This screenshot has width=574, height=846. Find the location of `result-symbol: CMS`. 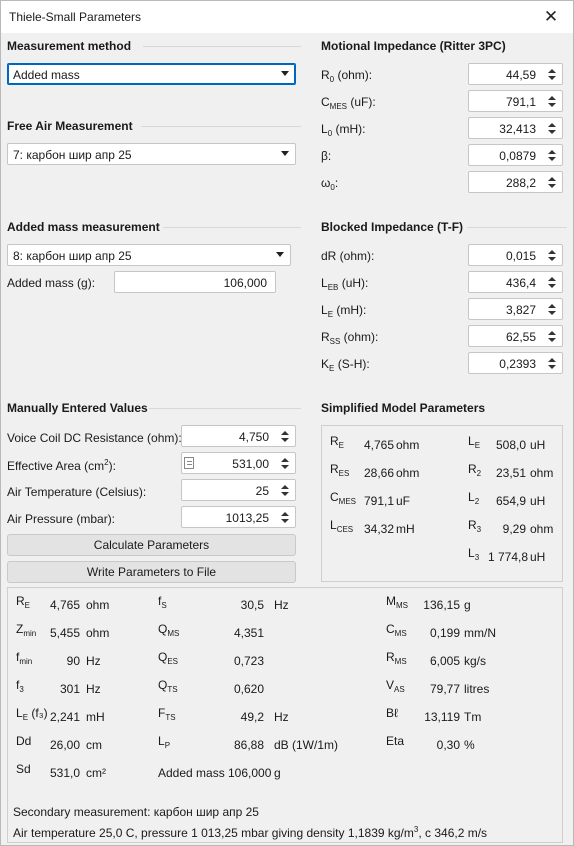

result-symbol: CMS is located at coordinates (396, 630).